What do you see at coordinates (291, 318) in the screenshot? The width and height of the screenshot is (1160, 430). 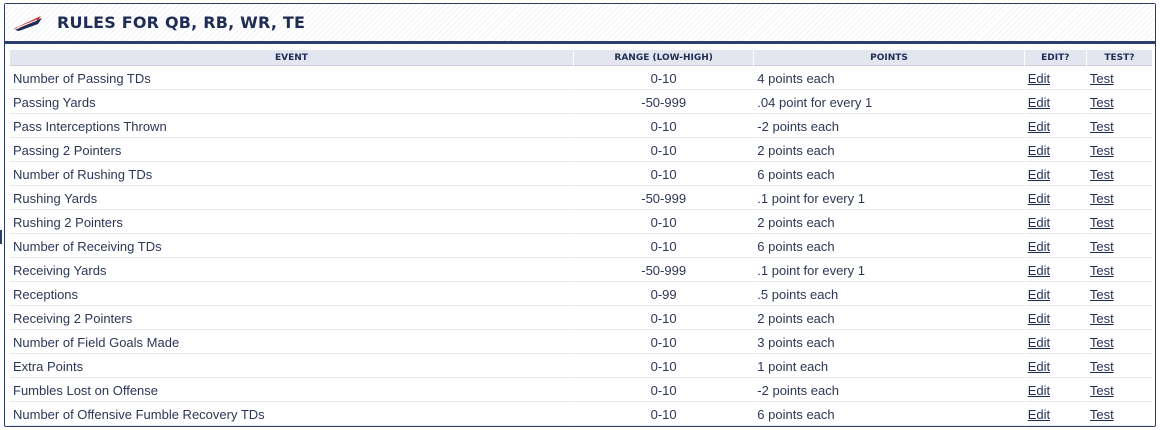 I see `event-cell: Receiving 2 Pointers` at bounding box center [291, 318].